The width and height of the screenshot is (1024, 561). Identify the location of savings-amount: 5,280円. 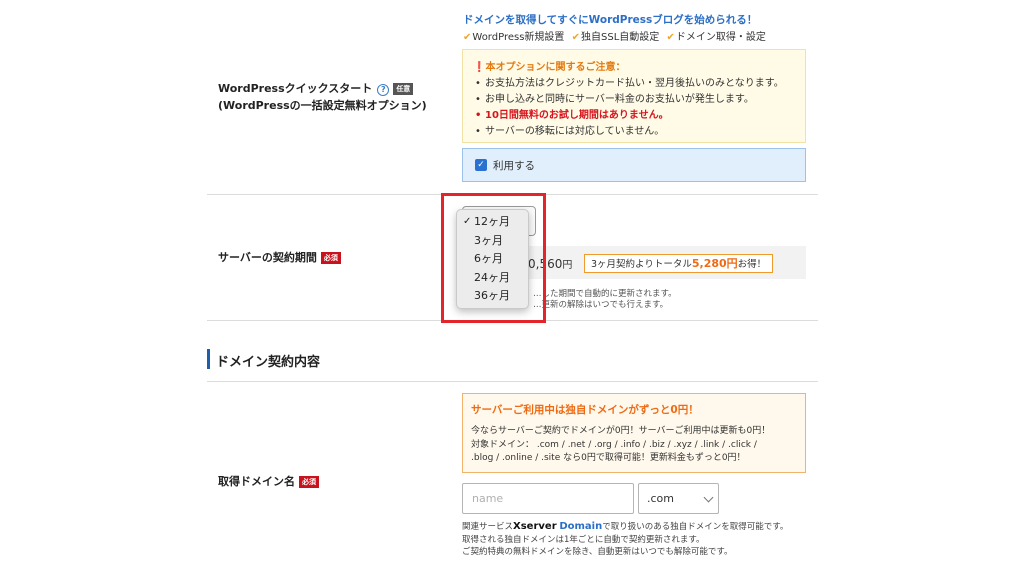
(714, 263).